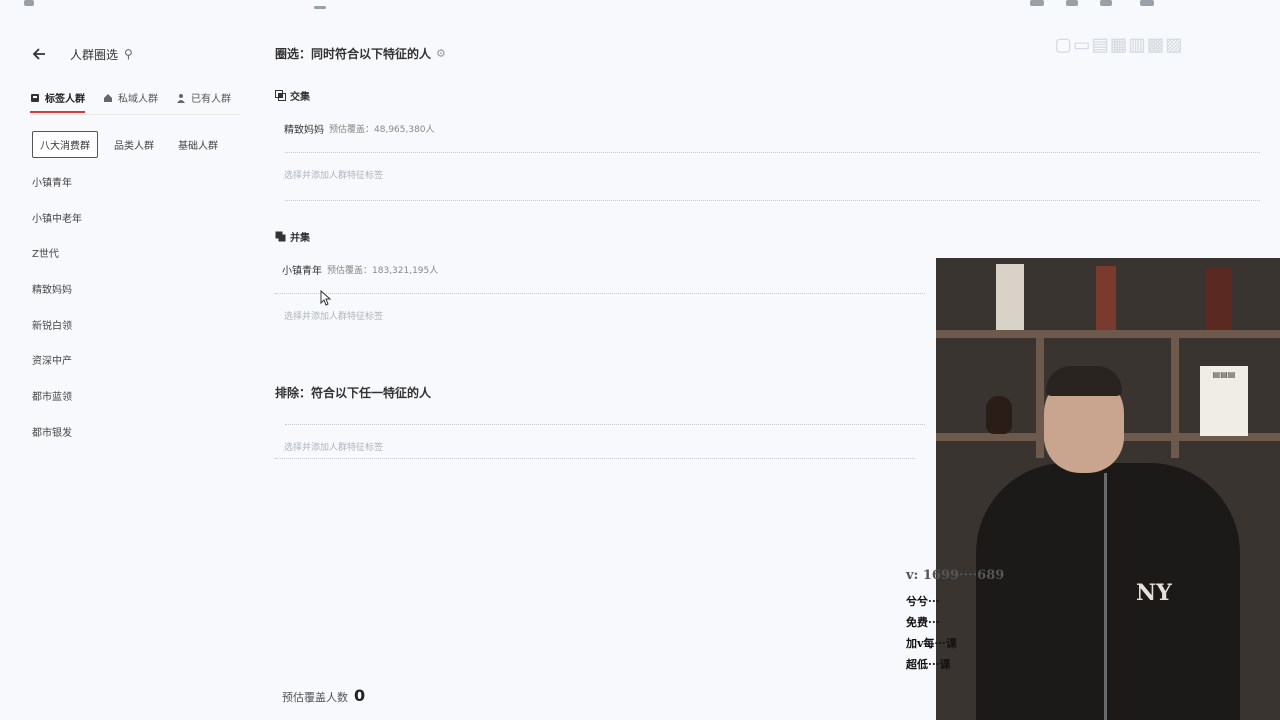 The height and width of the screenshot is (720, 1280). I want to click on tag-icon, so click(35, 98).